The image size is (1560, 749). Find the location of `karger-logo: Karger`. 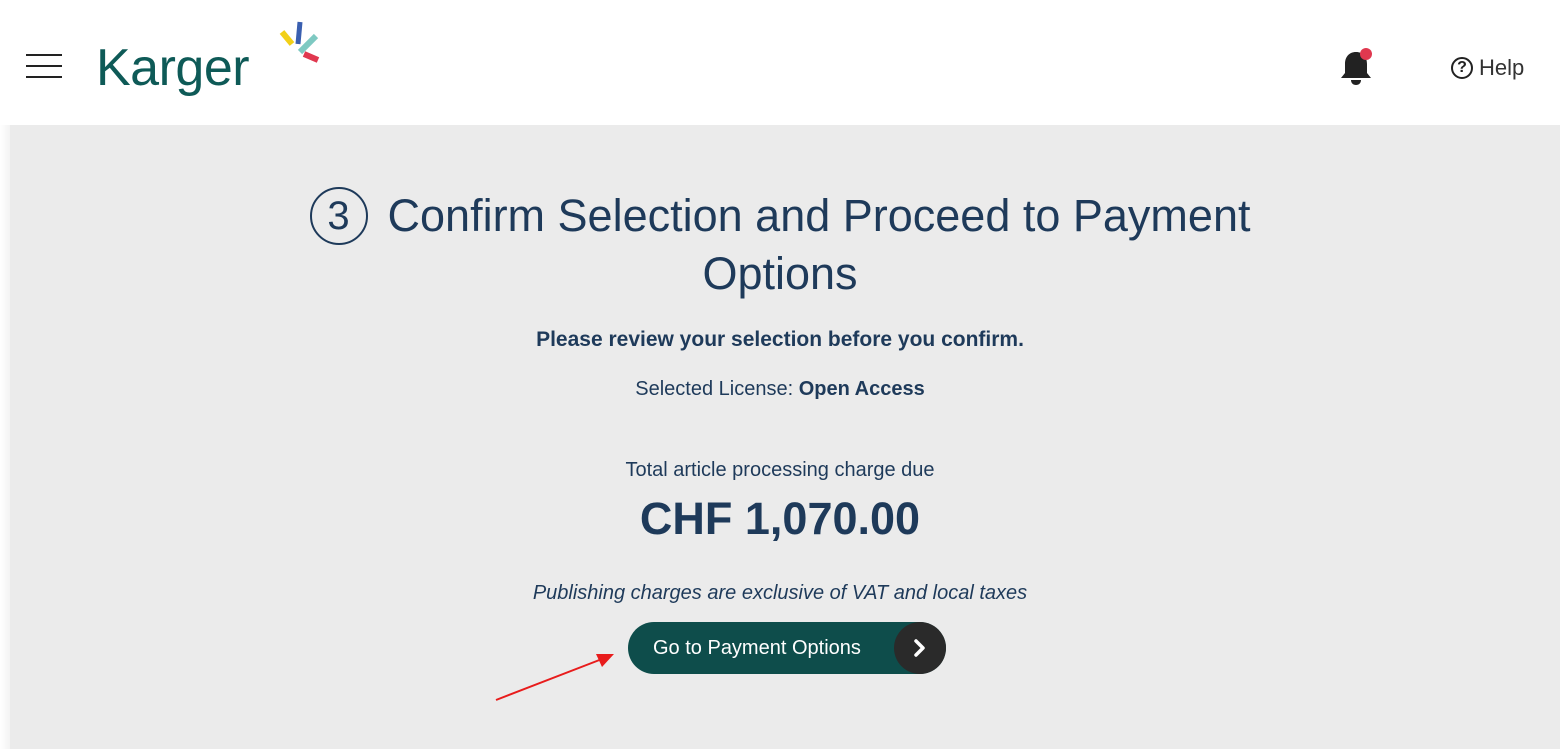

karger-logo: Karger is located at coordinates (208, 63).